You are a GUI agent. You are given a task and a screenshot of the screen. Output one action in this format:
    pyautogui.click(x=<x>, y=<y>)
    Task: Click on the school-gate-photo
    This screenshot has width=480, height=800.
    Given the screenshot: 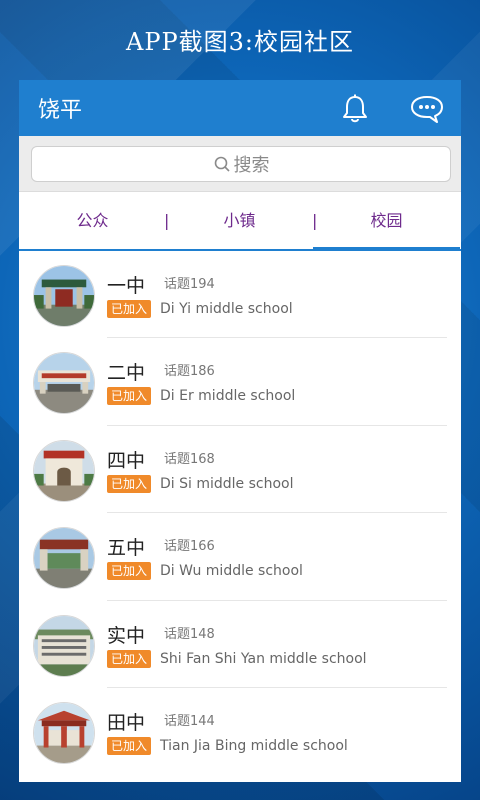 What is the action you would take?
    pyautogui.click(x=64, y=296)
    